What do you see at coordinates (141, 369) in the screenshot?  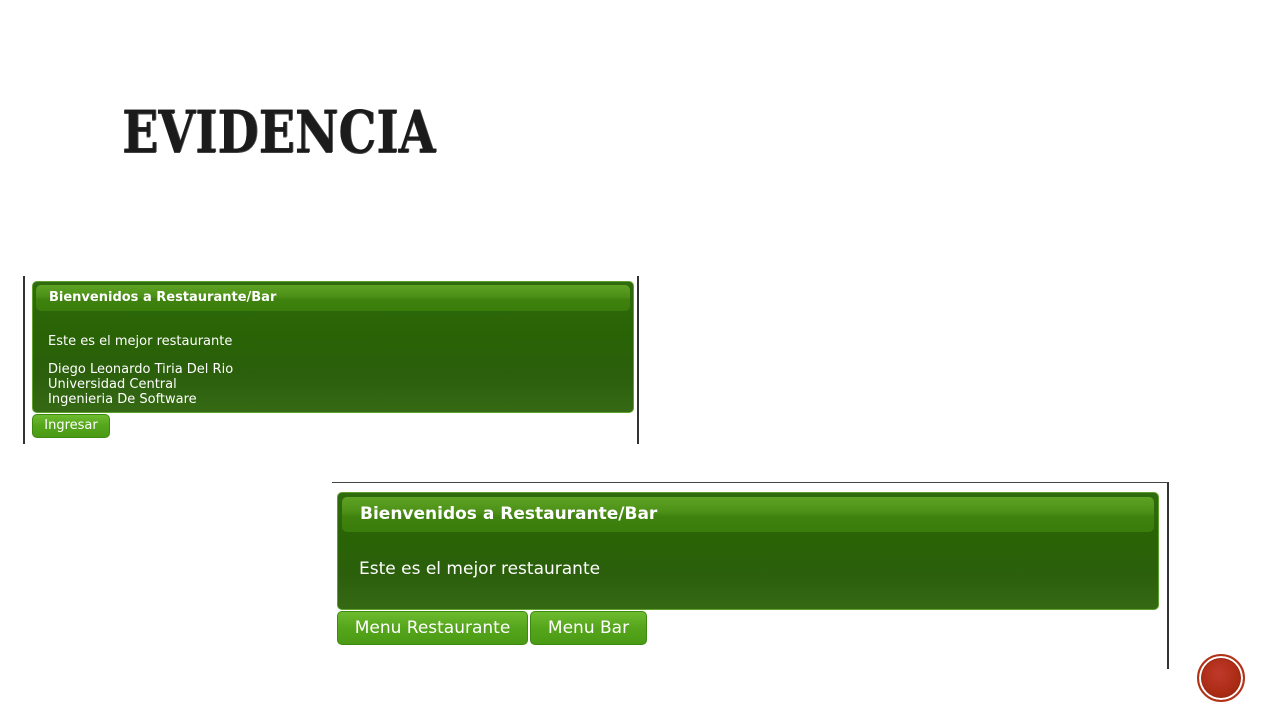 I see `author-name: Diego Leonardo Tiria Del Rio` at bounding box center [141, 369].